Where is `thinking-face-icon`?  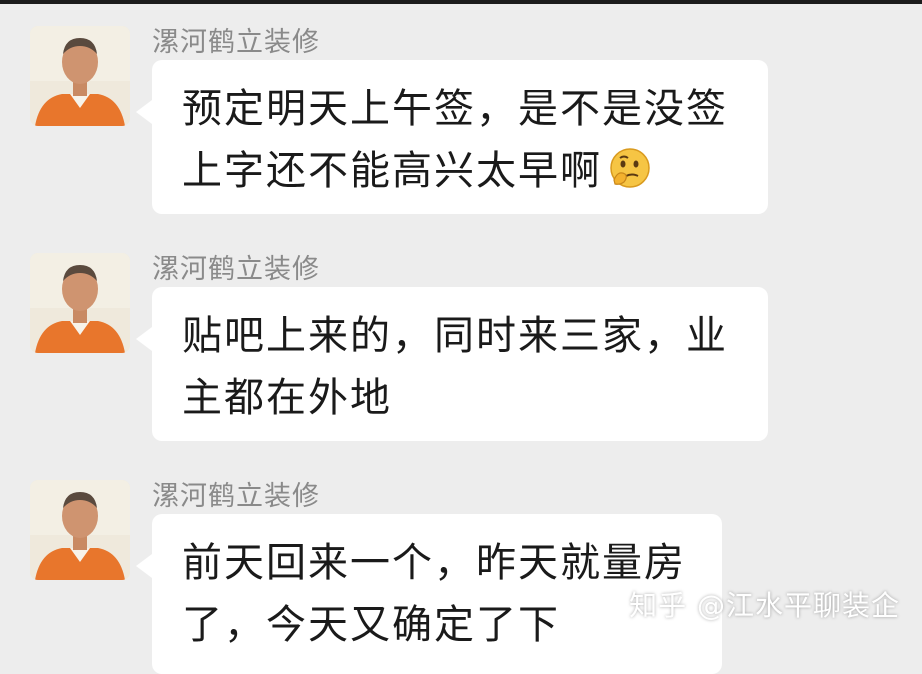 thinking-face-icon is located at coordinates (630, 177).